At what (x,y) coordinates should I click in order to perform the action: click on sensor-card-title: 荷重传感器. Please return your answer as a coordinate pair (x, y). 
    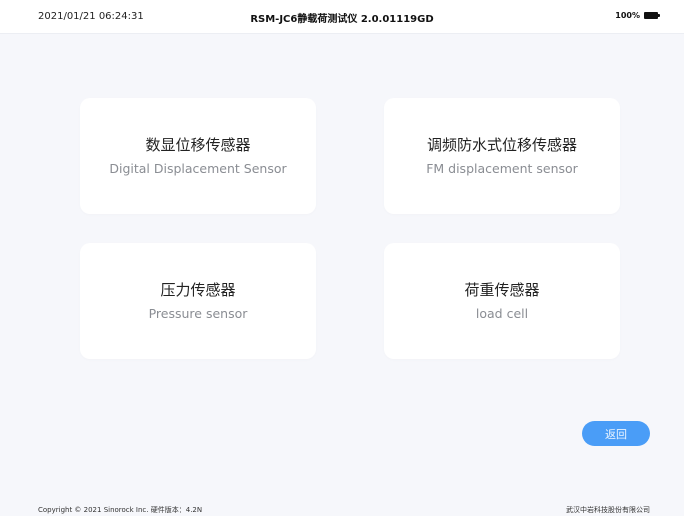
    Looking at the image, I should click on (502, 289).